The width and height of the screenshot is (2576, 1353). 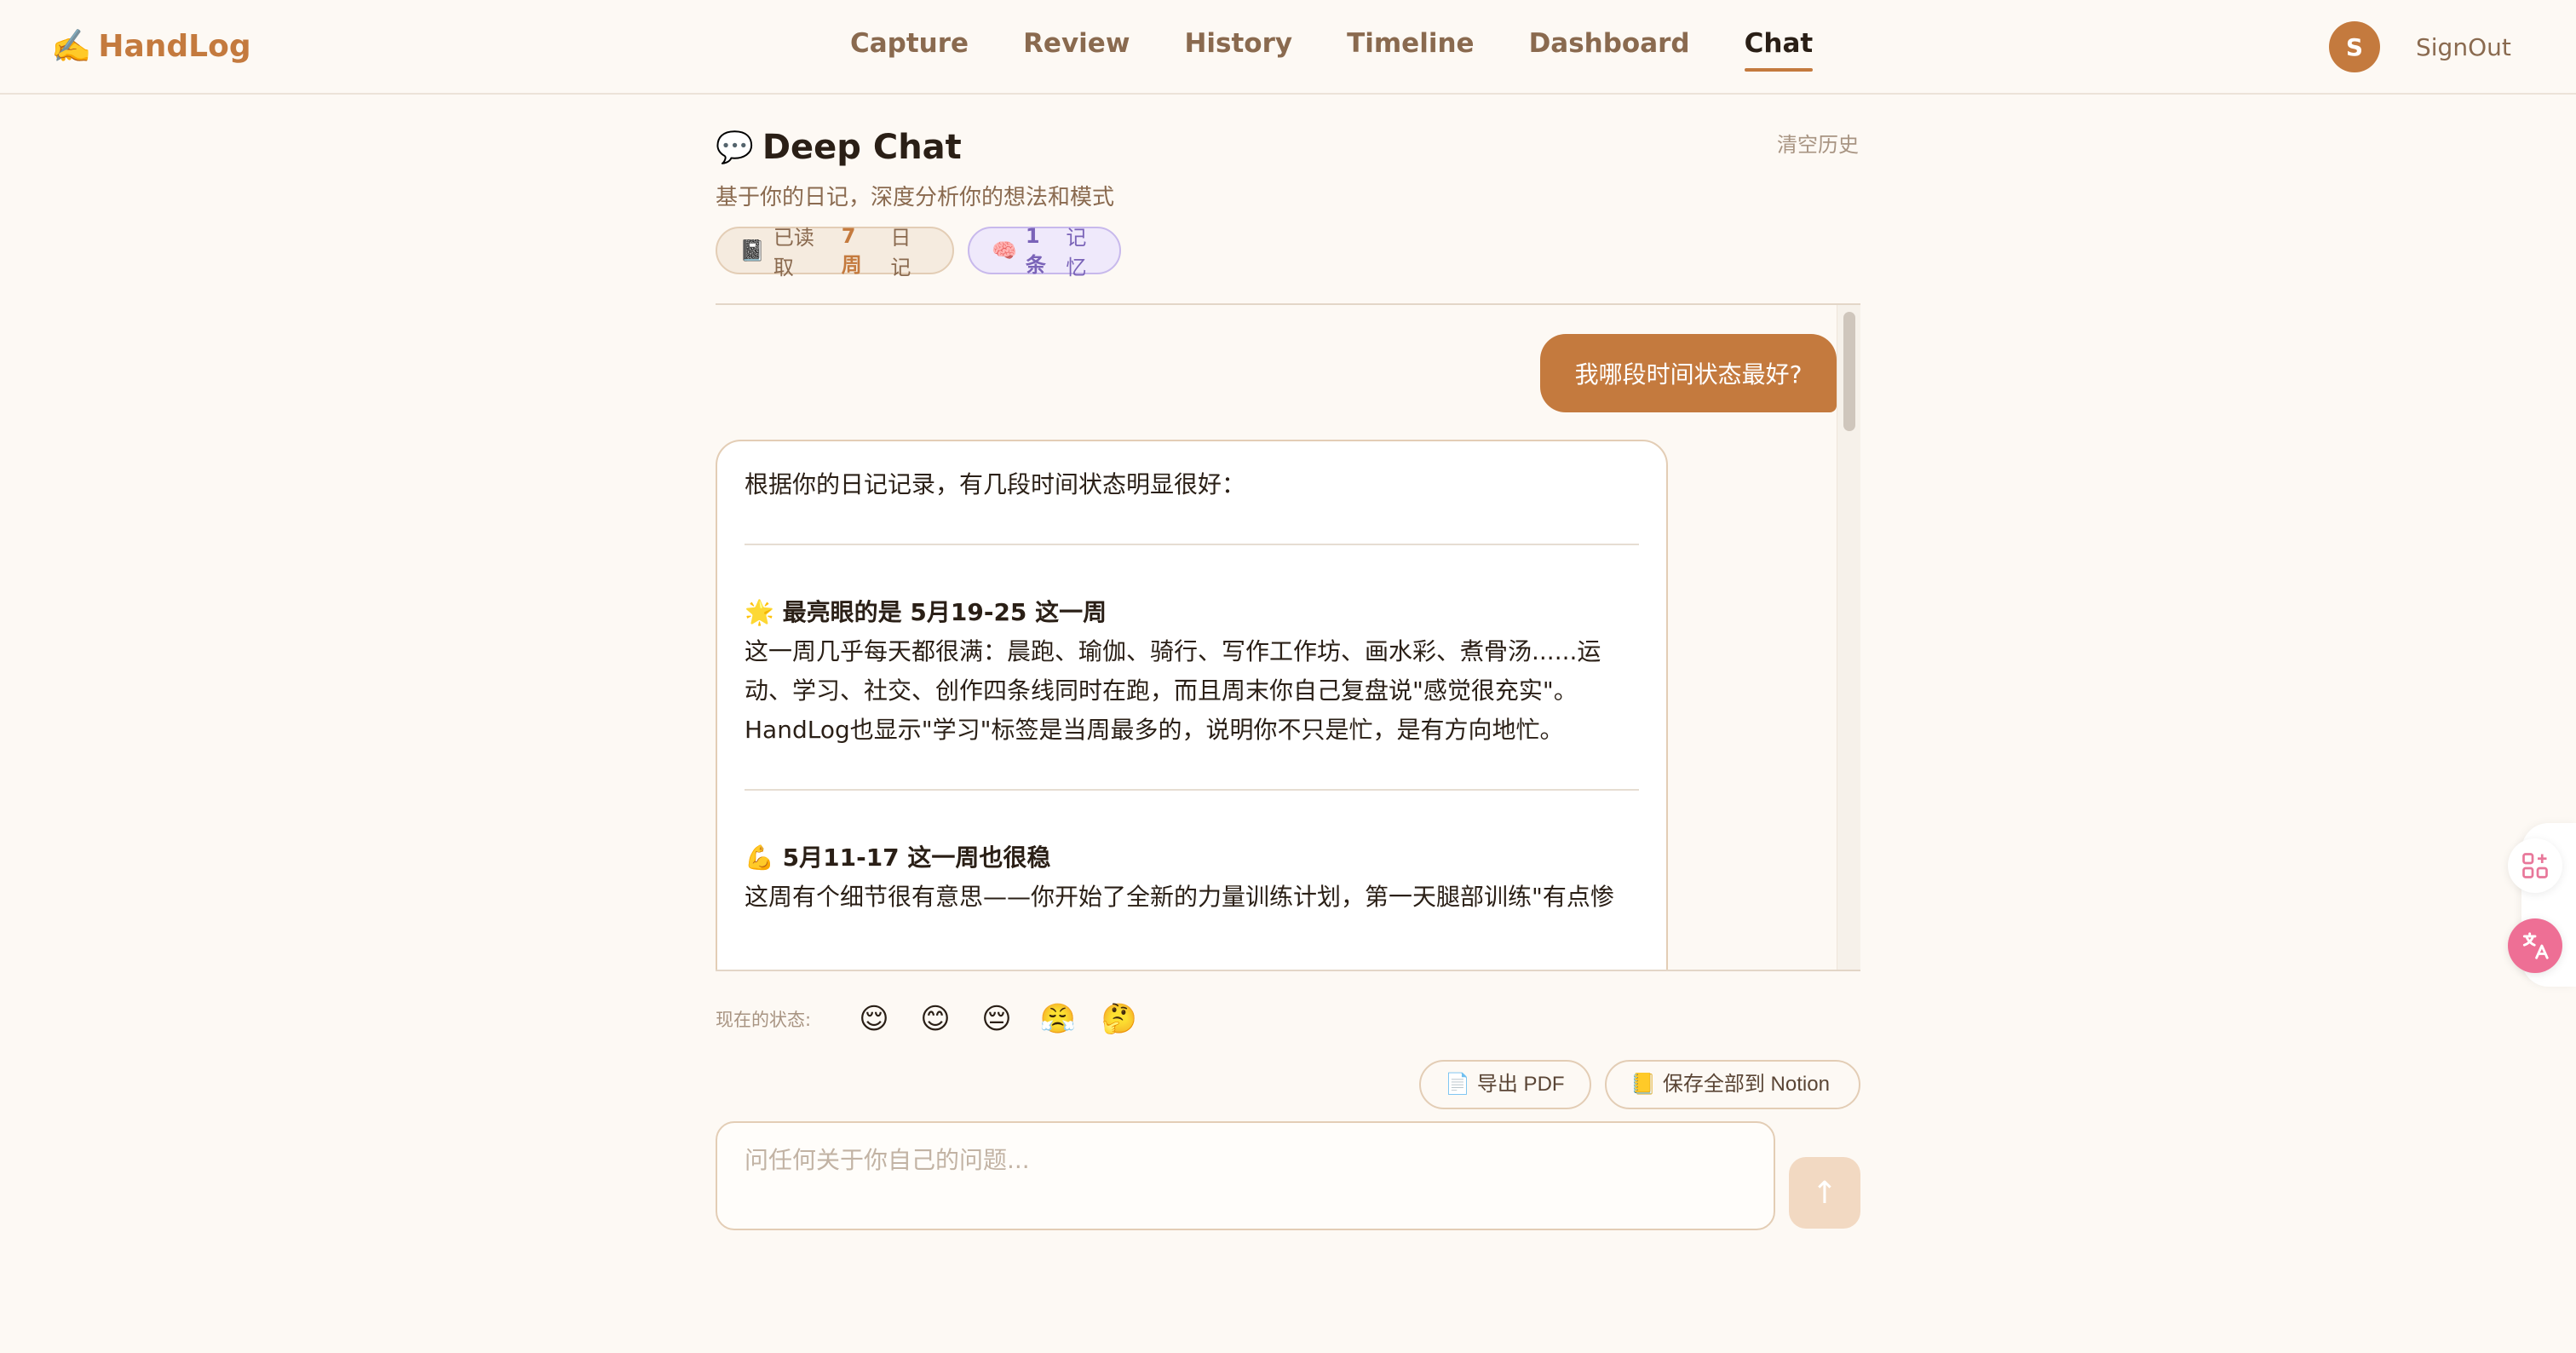 I want to click on speech-bubble-icon: 💬, so click(x=735, y=147).